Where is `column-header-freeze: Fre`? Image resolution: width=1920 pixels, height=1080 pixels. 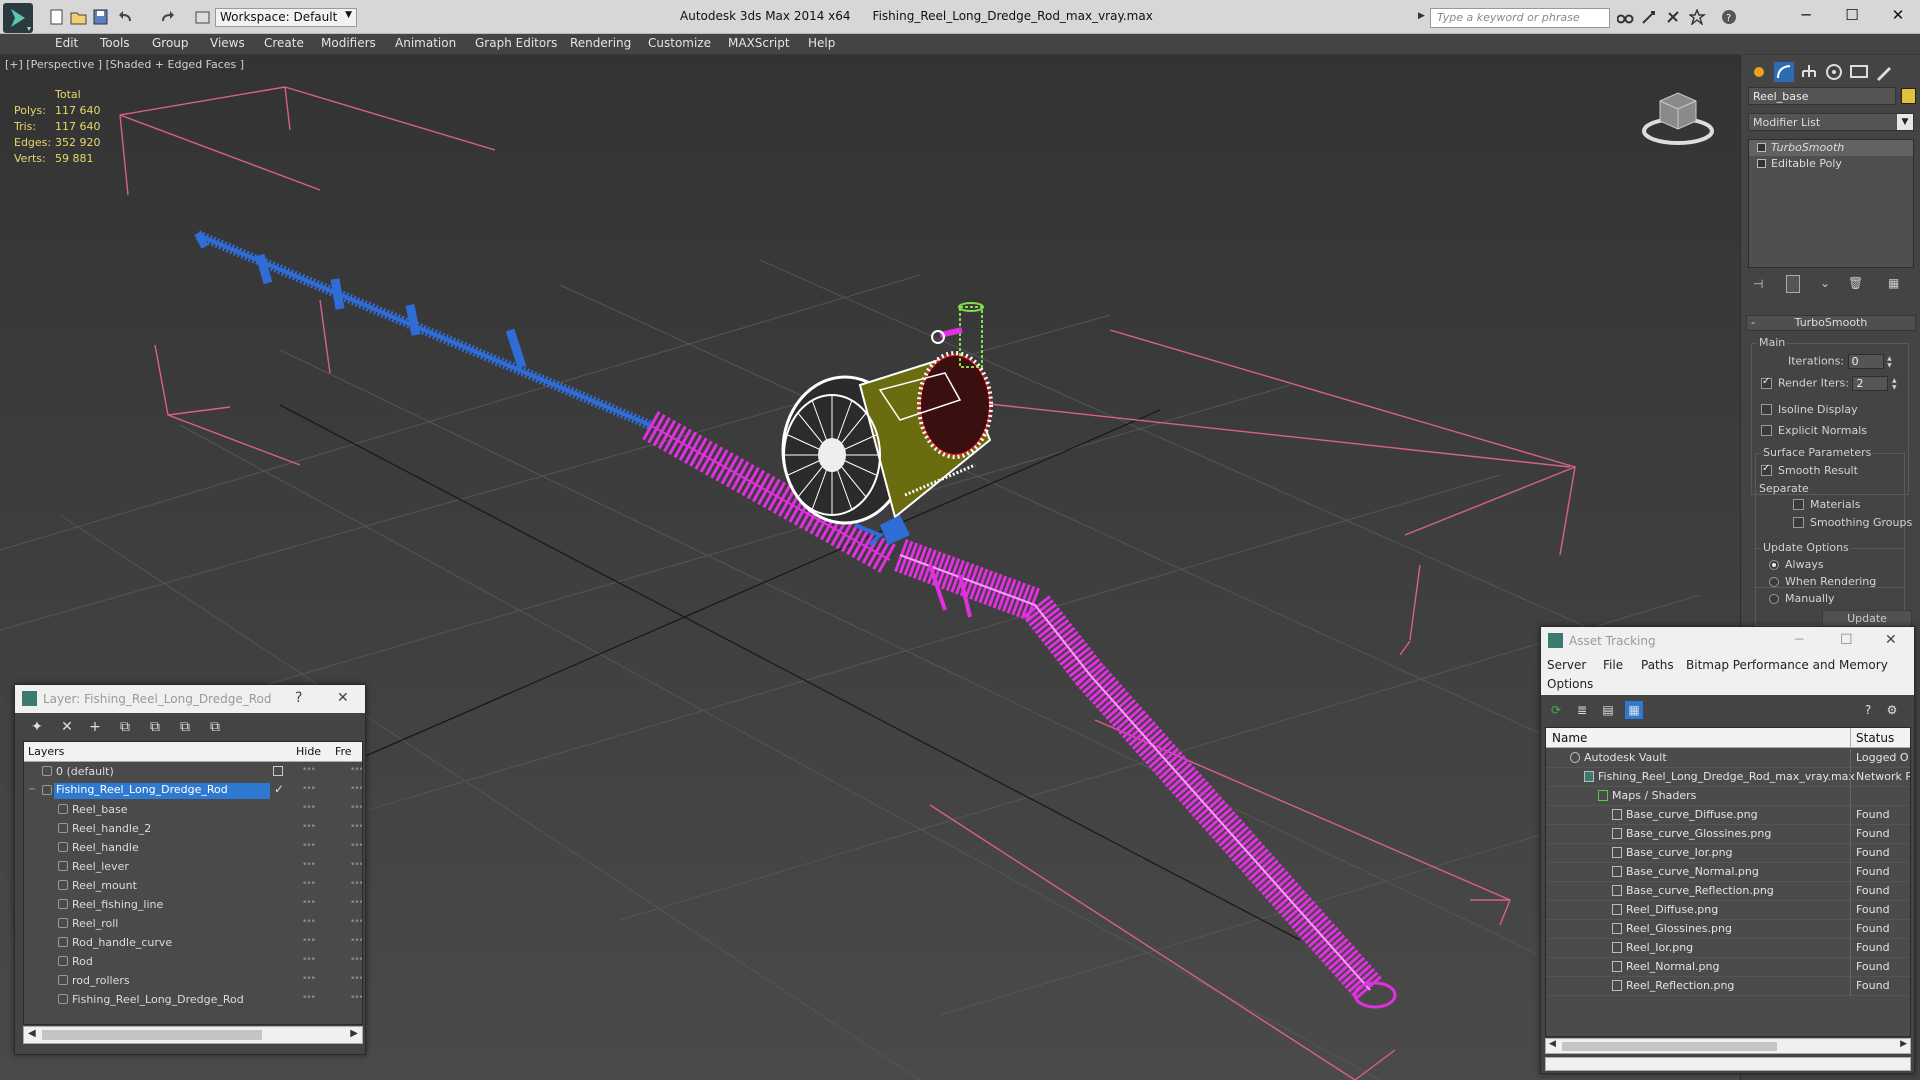 column-header-freeze: Fre is located at coordinates (343, 751).